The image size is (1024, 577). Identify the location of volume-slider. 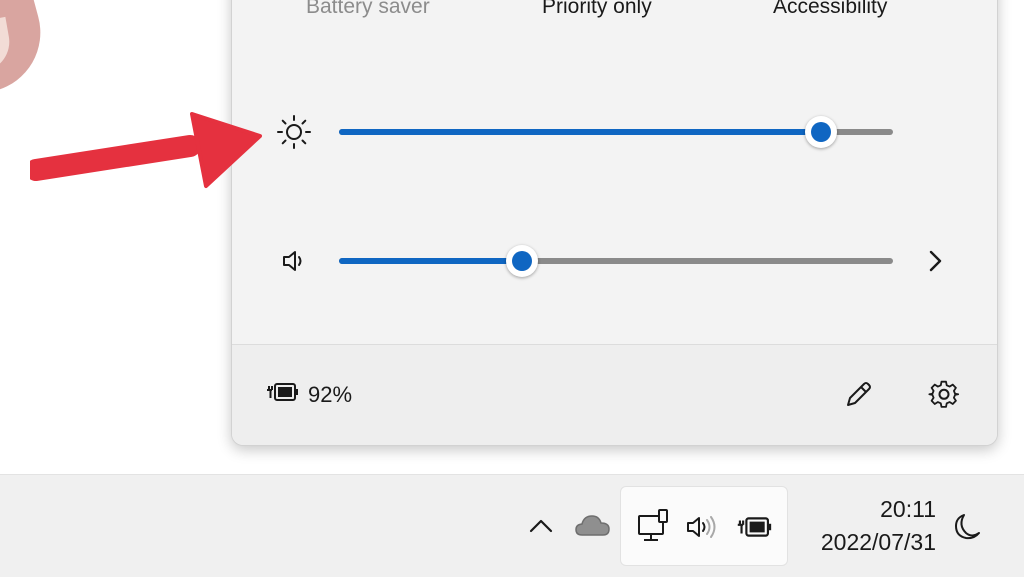
(616, 261).